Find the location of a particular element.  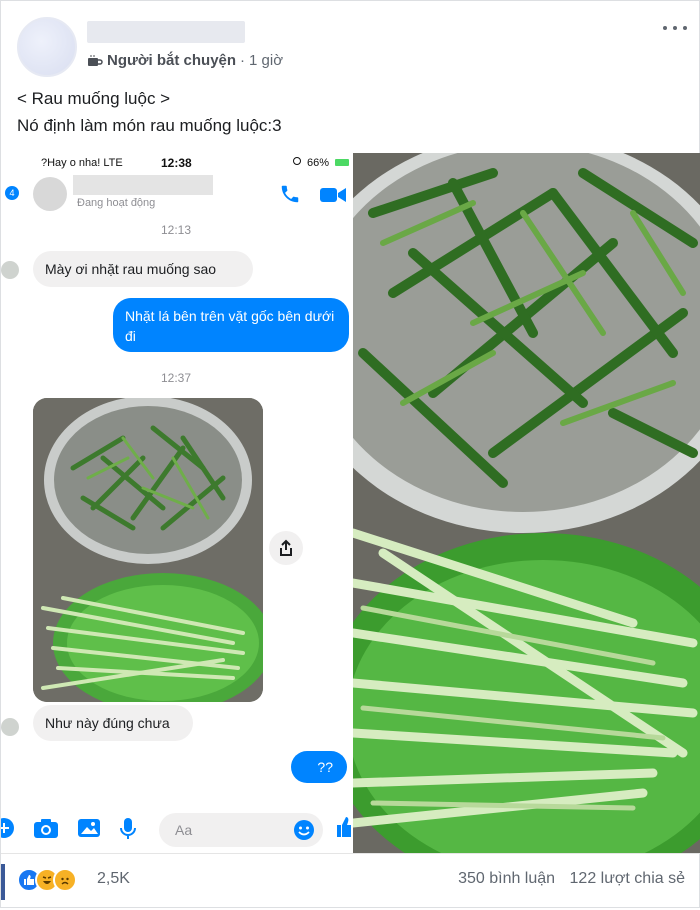

carrier-label: ?Hay o nha! LTE is located at coordinates (82, 163).